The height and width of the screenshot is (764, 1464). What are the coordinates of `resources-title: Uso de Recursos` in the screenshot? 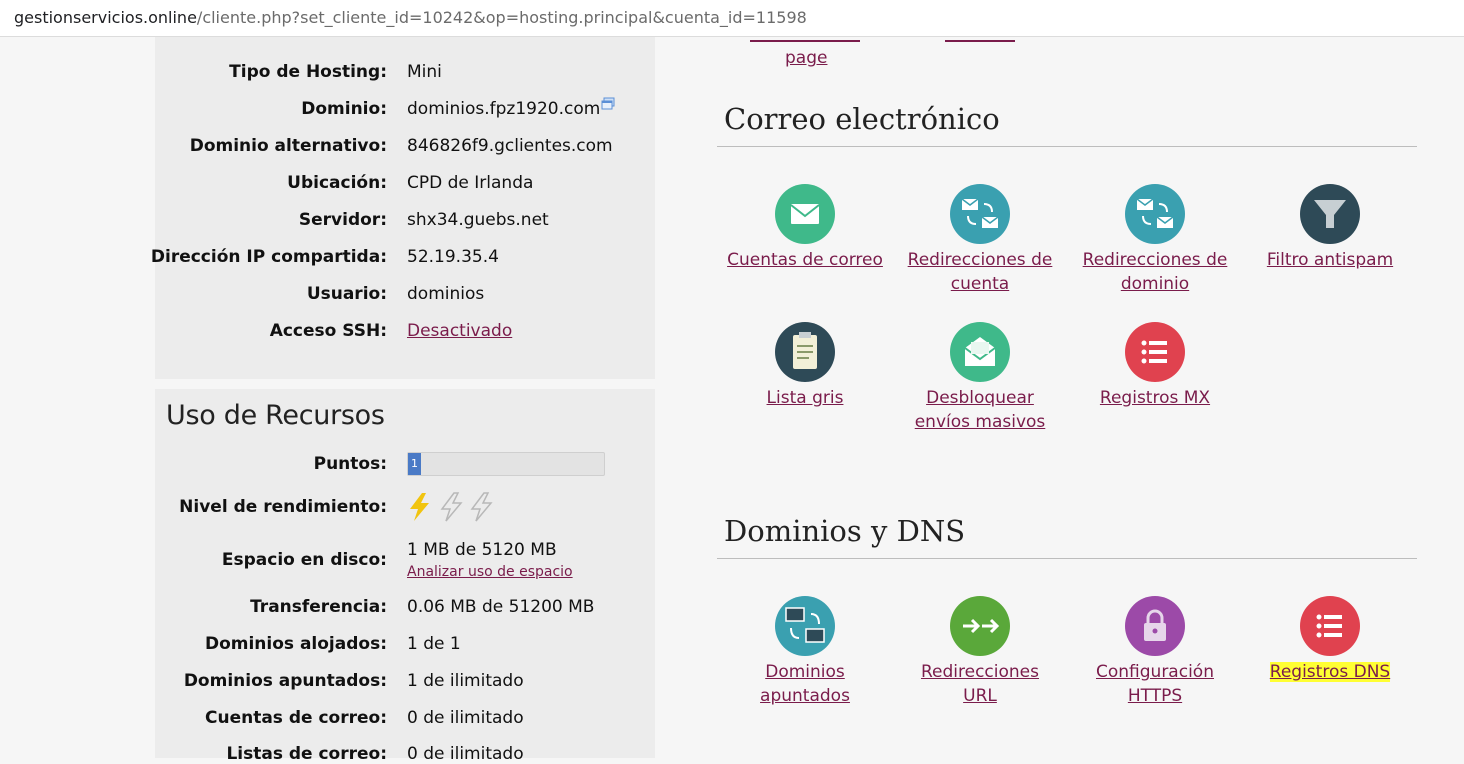 It's located at (275, 415).